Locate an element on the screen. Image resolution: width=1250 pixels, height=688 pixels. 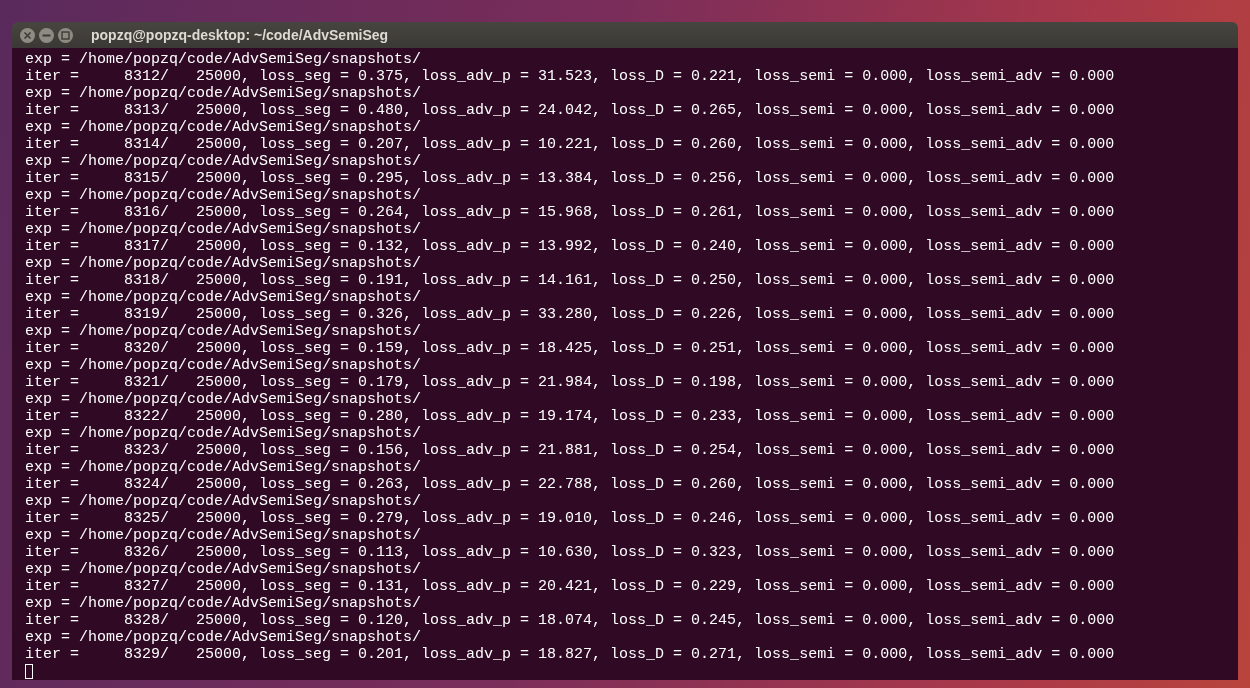
terminal-line: iter = 8323/ 25000, loss_seg = 0.156, loss_adv_p = 21.881, loss_D = 0.254, loss_semi = 0.000, loss_semi_adv = 0.000 is located at coordinates (570, 450).